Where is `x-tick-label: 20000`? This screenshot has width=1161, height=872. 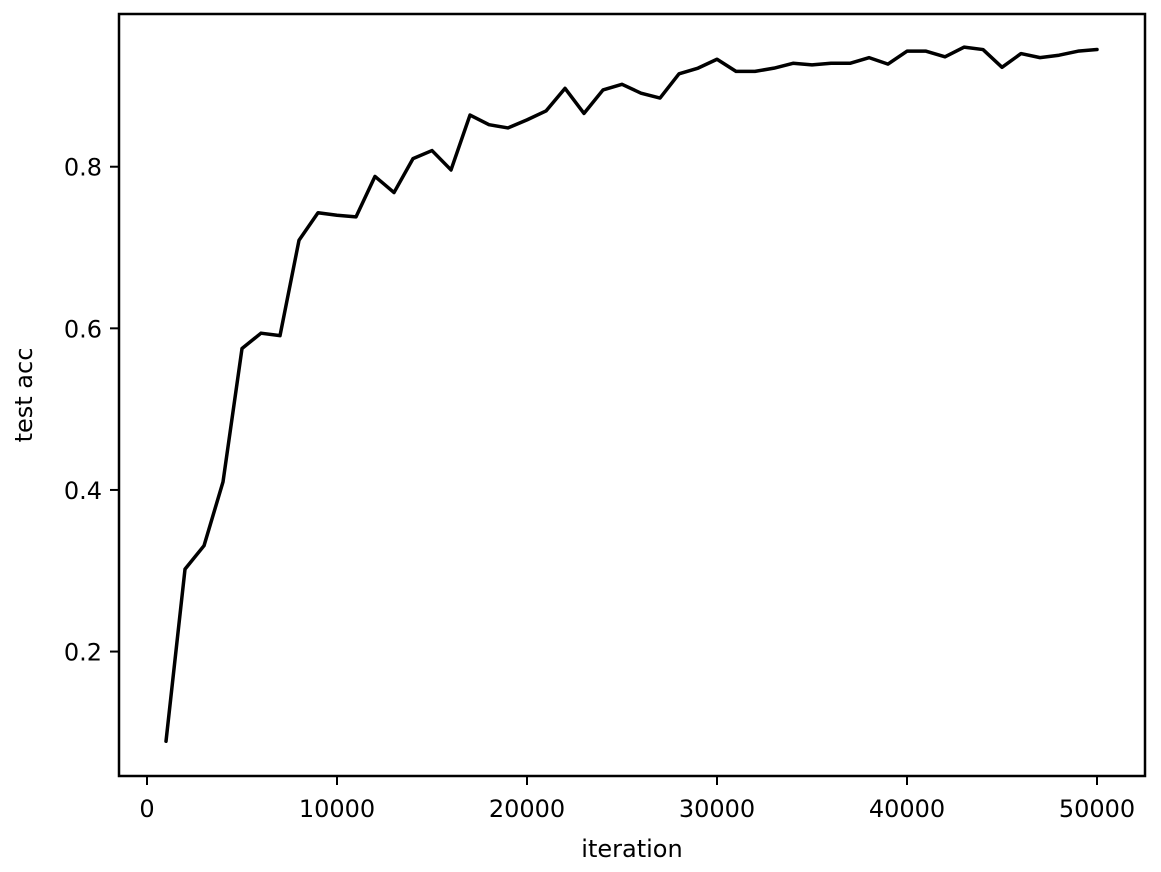 x-tick-label: 20000 is located at coordinates (527, 809).